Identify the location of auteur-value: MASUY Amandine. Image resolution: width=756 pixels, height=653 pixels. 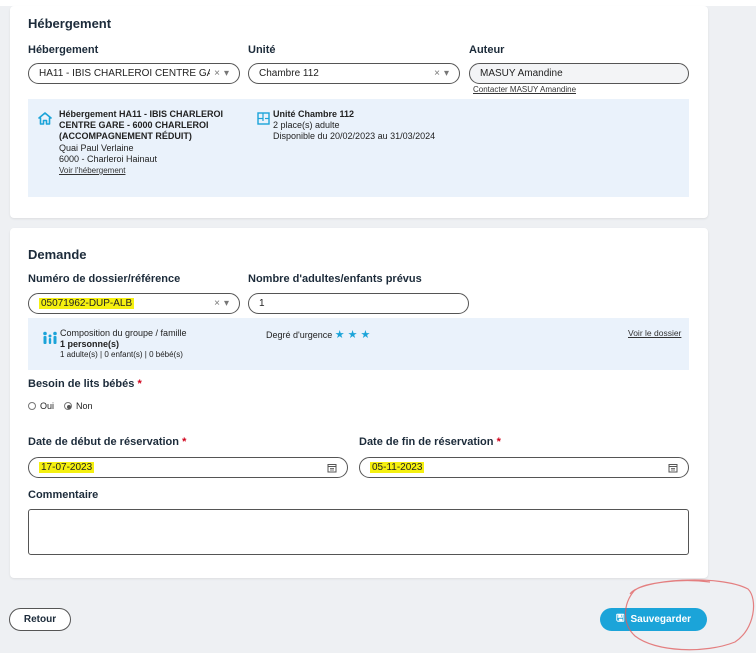
(521, 73).